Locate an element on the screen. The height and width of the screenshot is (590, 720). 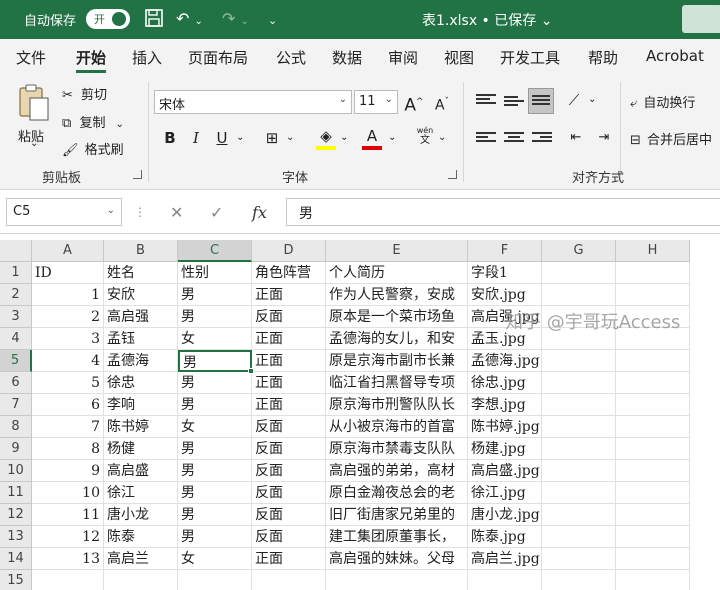
undo-icon: ↶ ⌄ is located at coordinates (189, 19).